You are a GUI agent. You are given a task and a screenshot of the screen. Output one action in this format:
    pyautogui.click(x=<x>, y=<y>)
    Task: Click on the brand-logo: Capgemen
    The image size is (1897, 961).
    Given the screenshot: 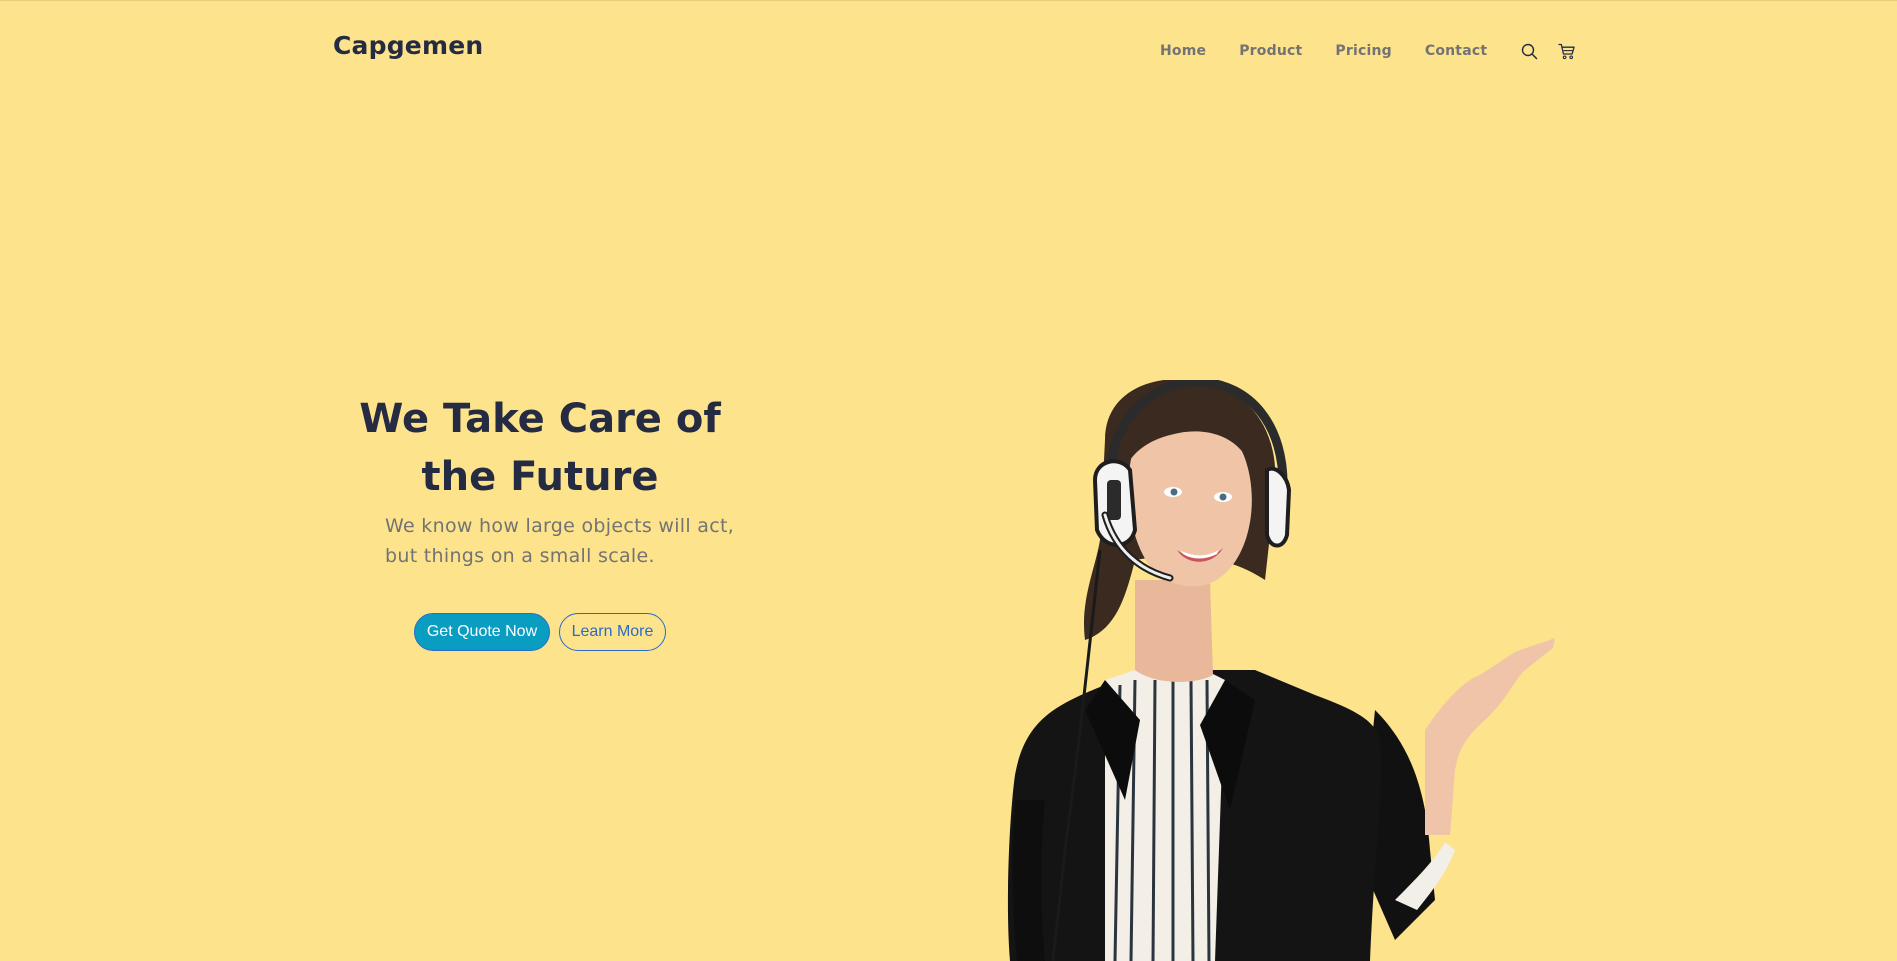 What is the action you would take?
    pyautogui.click(x=408, y=45)
    